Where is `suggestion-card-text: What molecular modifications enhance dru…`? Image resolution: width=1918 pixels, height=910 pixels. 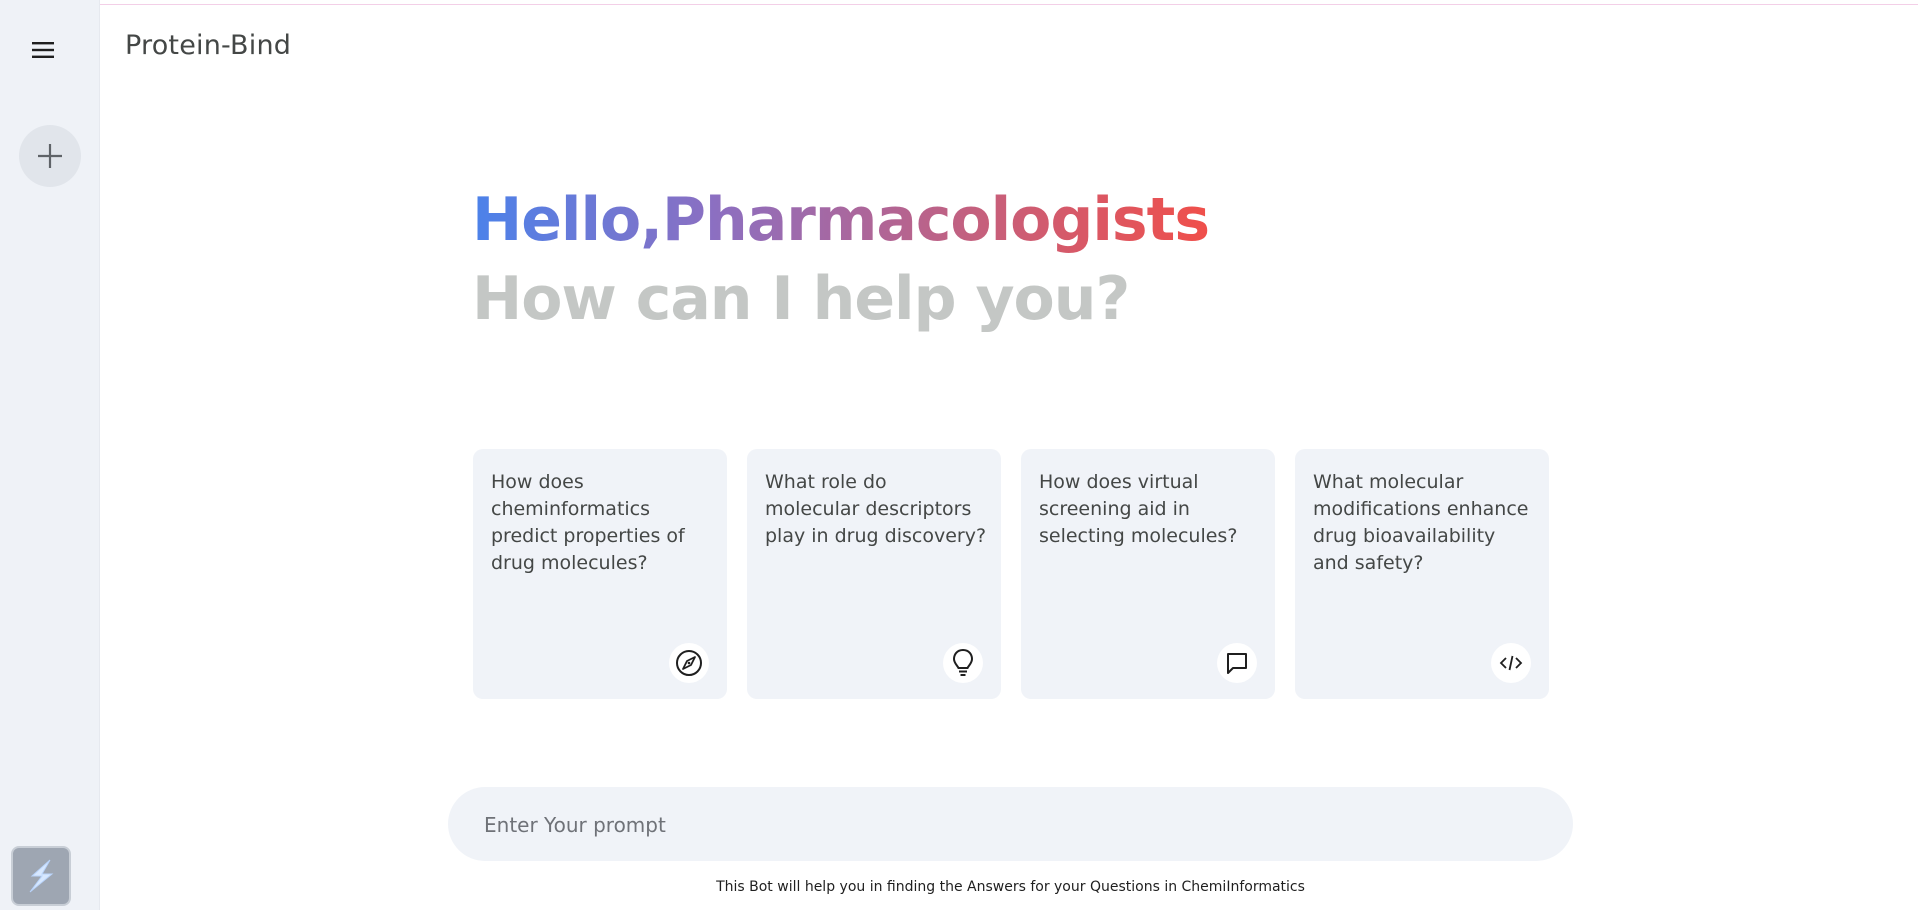
suggestion-card-text: What molecular modifications enhance dru… is located at coordinates (1421, 522).